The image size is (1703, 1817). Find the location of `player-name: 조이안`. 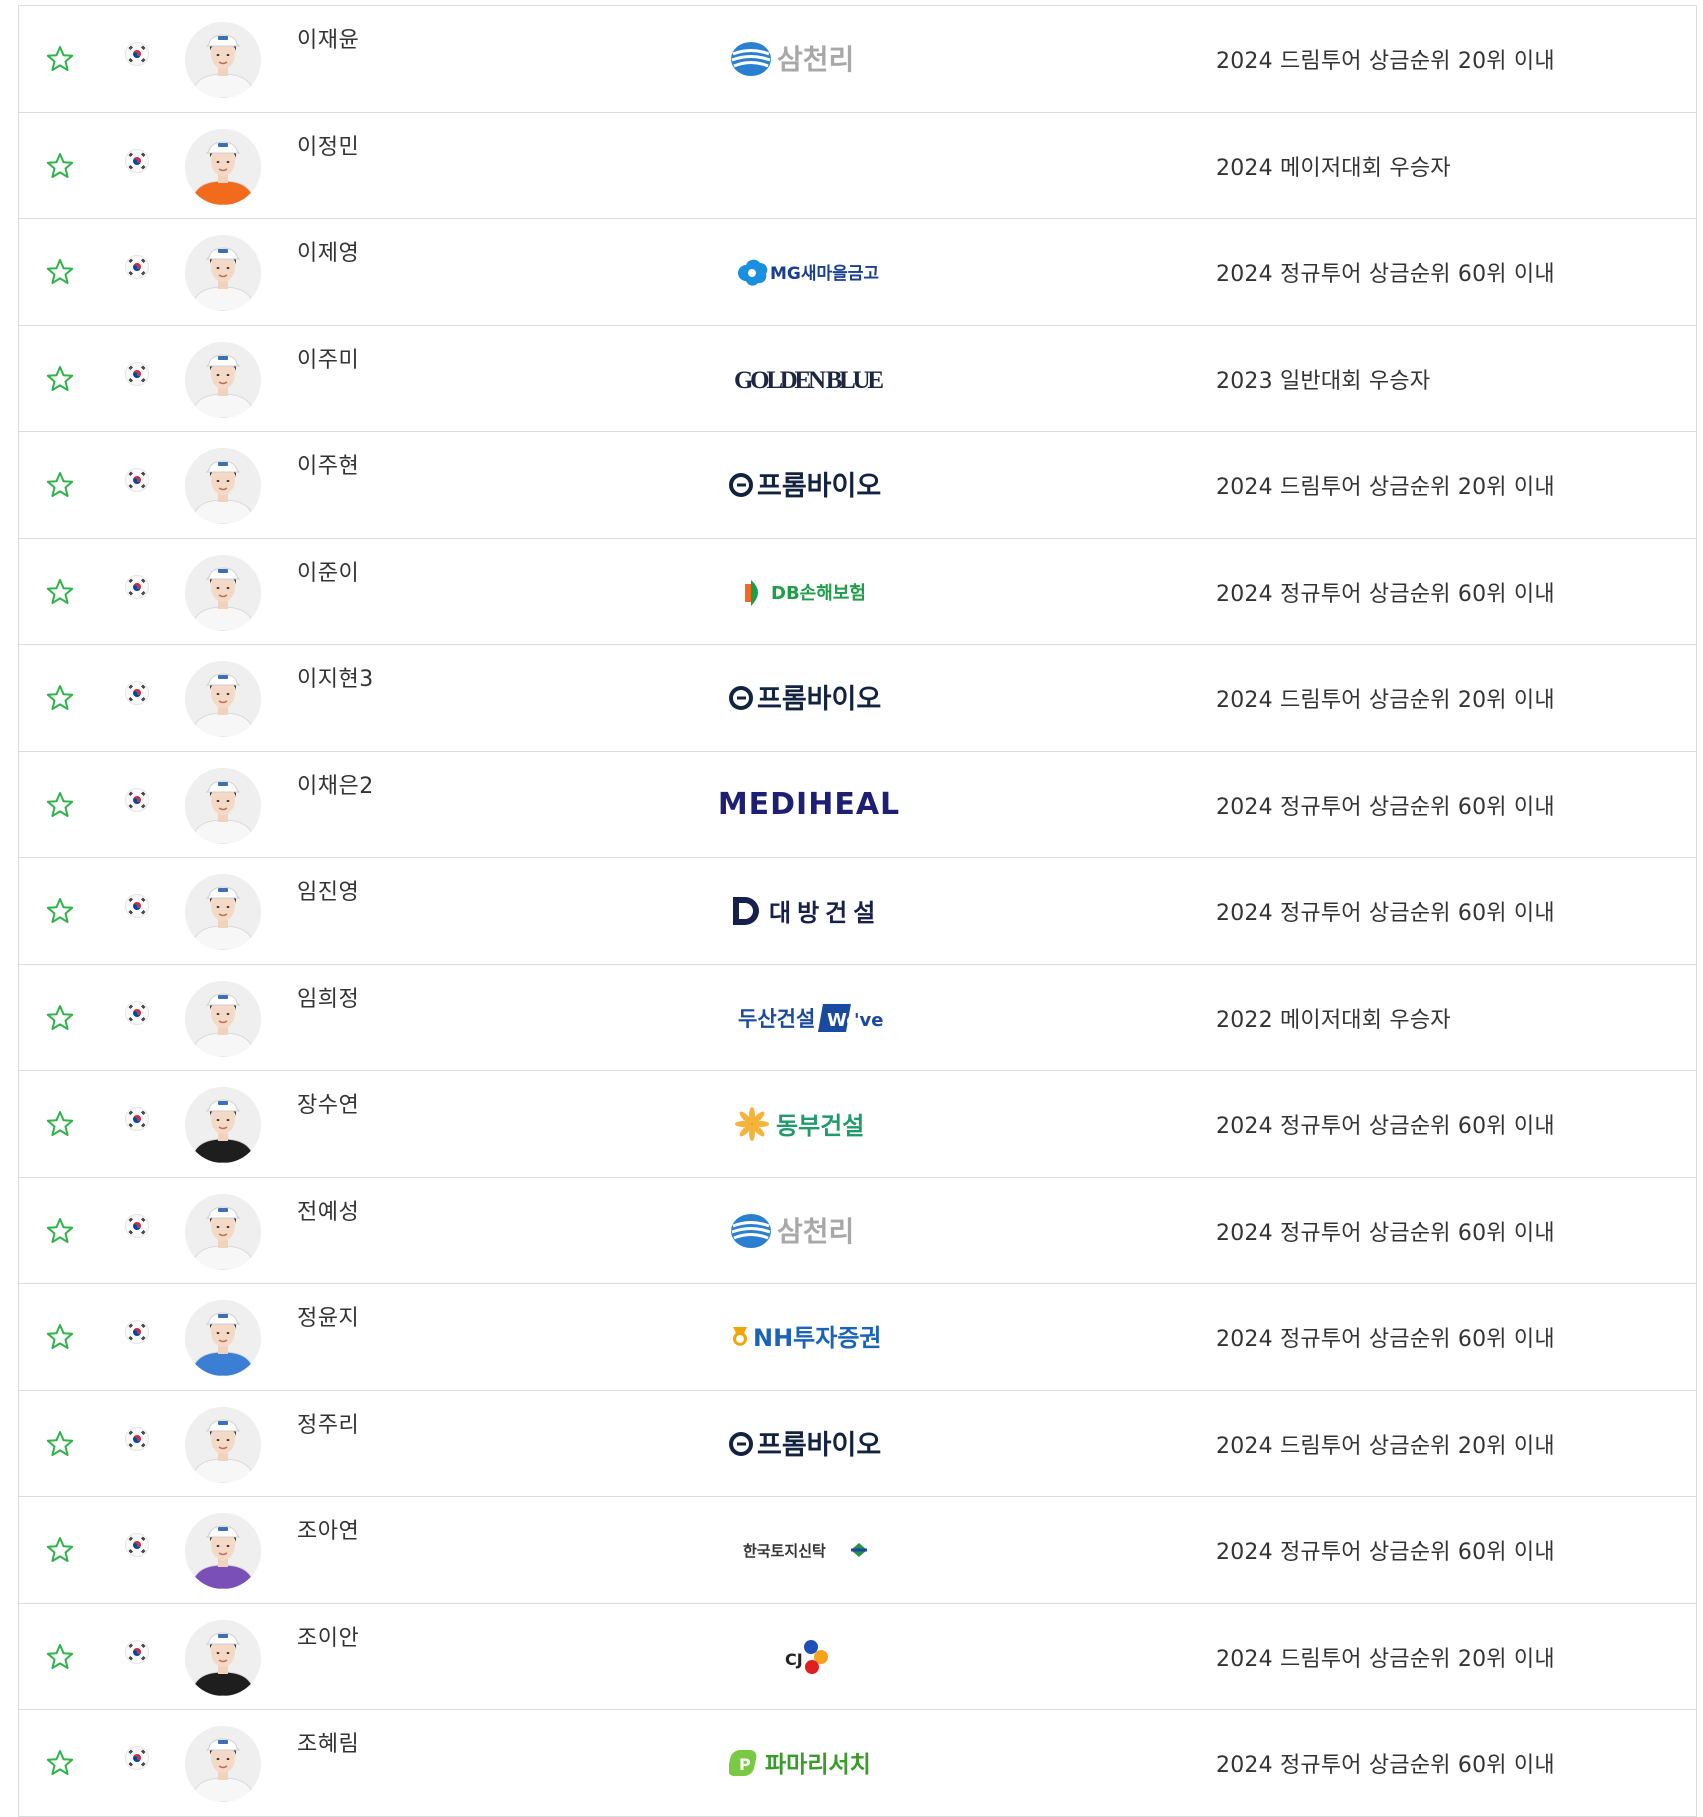

player-name: 조이안 is located at coordinates (328, 1636).